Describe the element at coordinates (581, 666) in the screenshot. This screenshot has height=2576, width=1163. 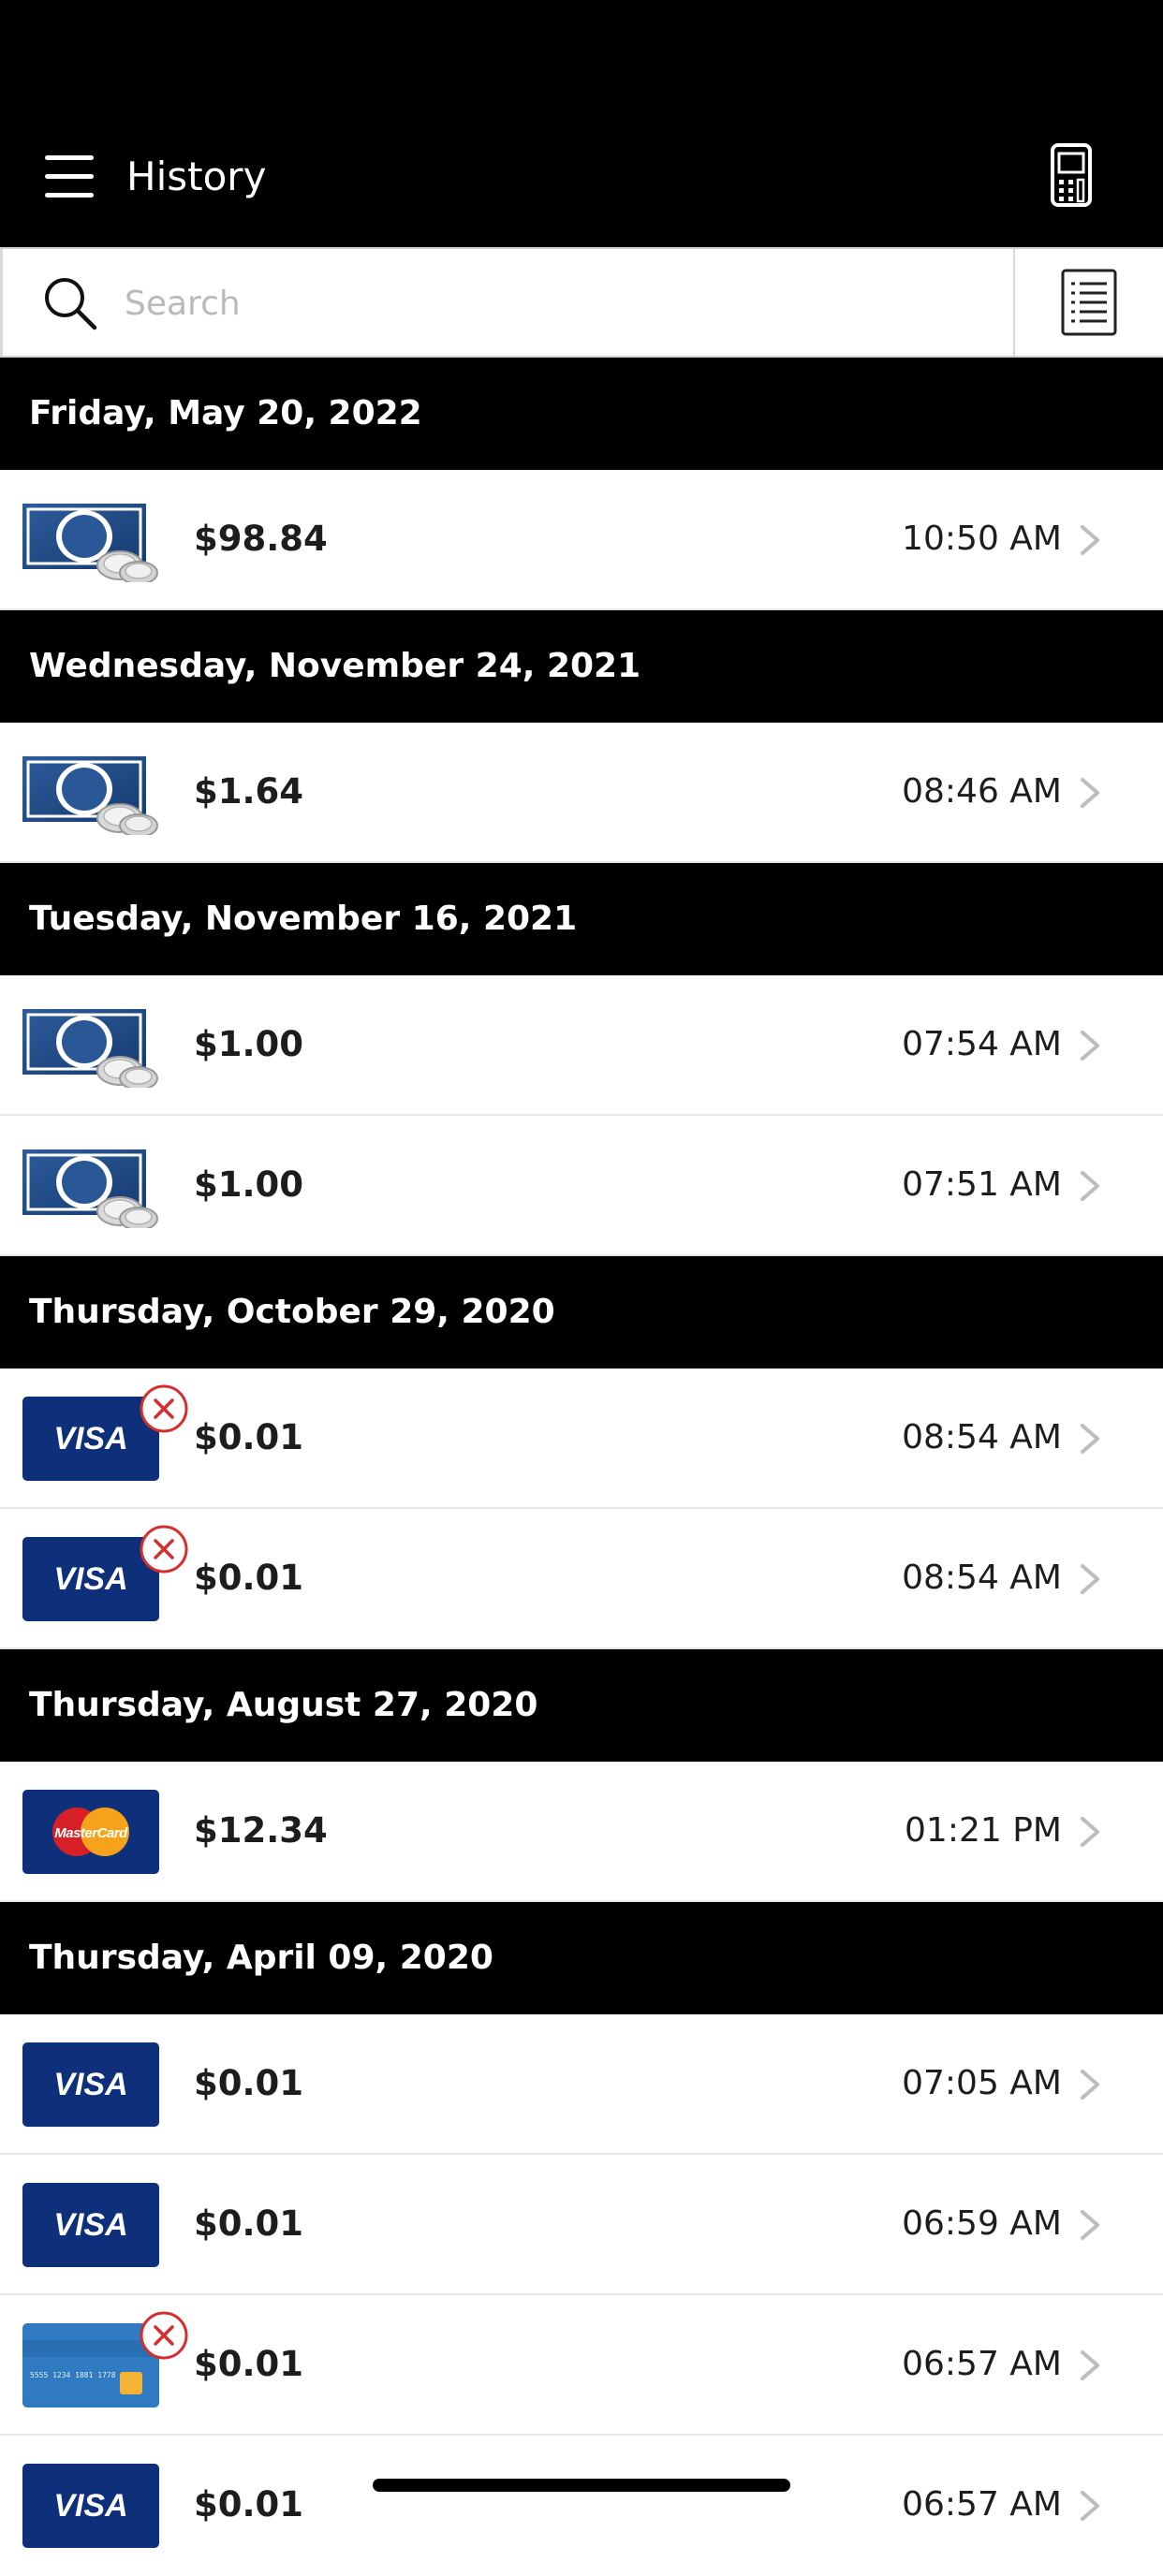
I see `date-header: Wednesday, November 24, 2021` at that location.